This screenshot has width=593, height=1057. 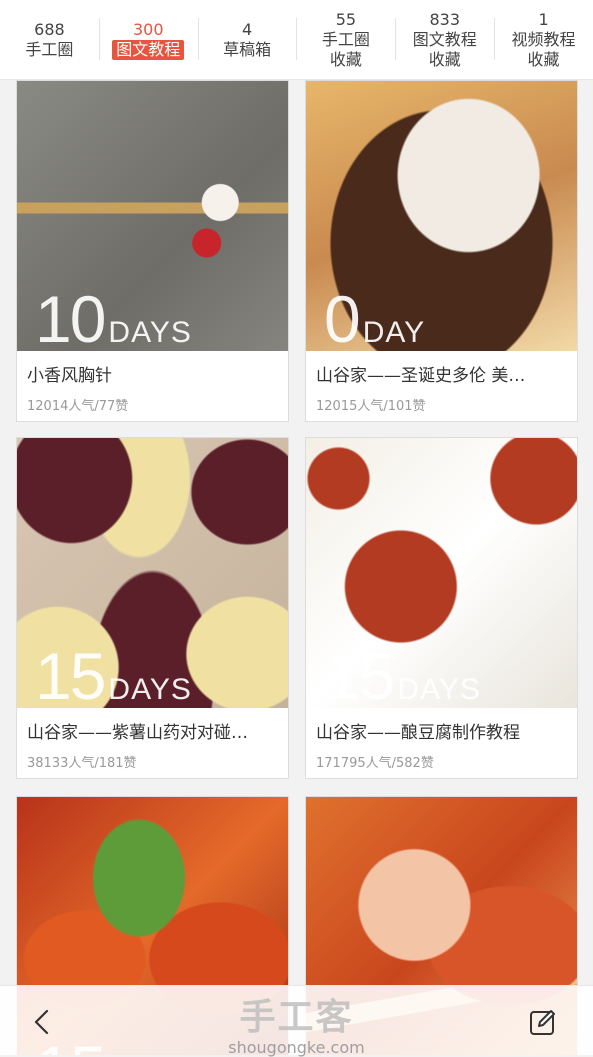 What do you see at coordinates (394, 332) in the screenshot?
I see `days-text: DAY` at bounding box center [394, 332].